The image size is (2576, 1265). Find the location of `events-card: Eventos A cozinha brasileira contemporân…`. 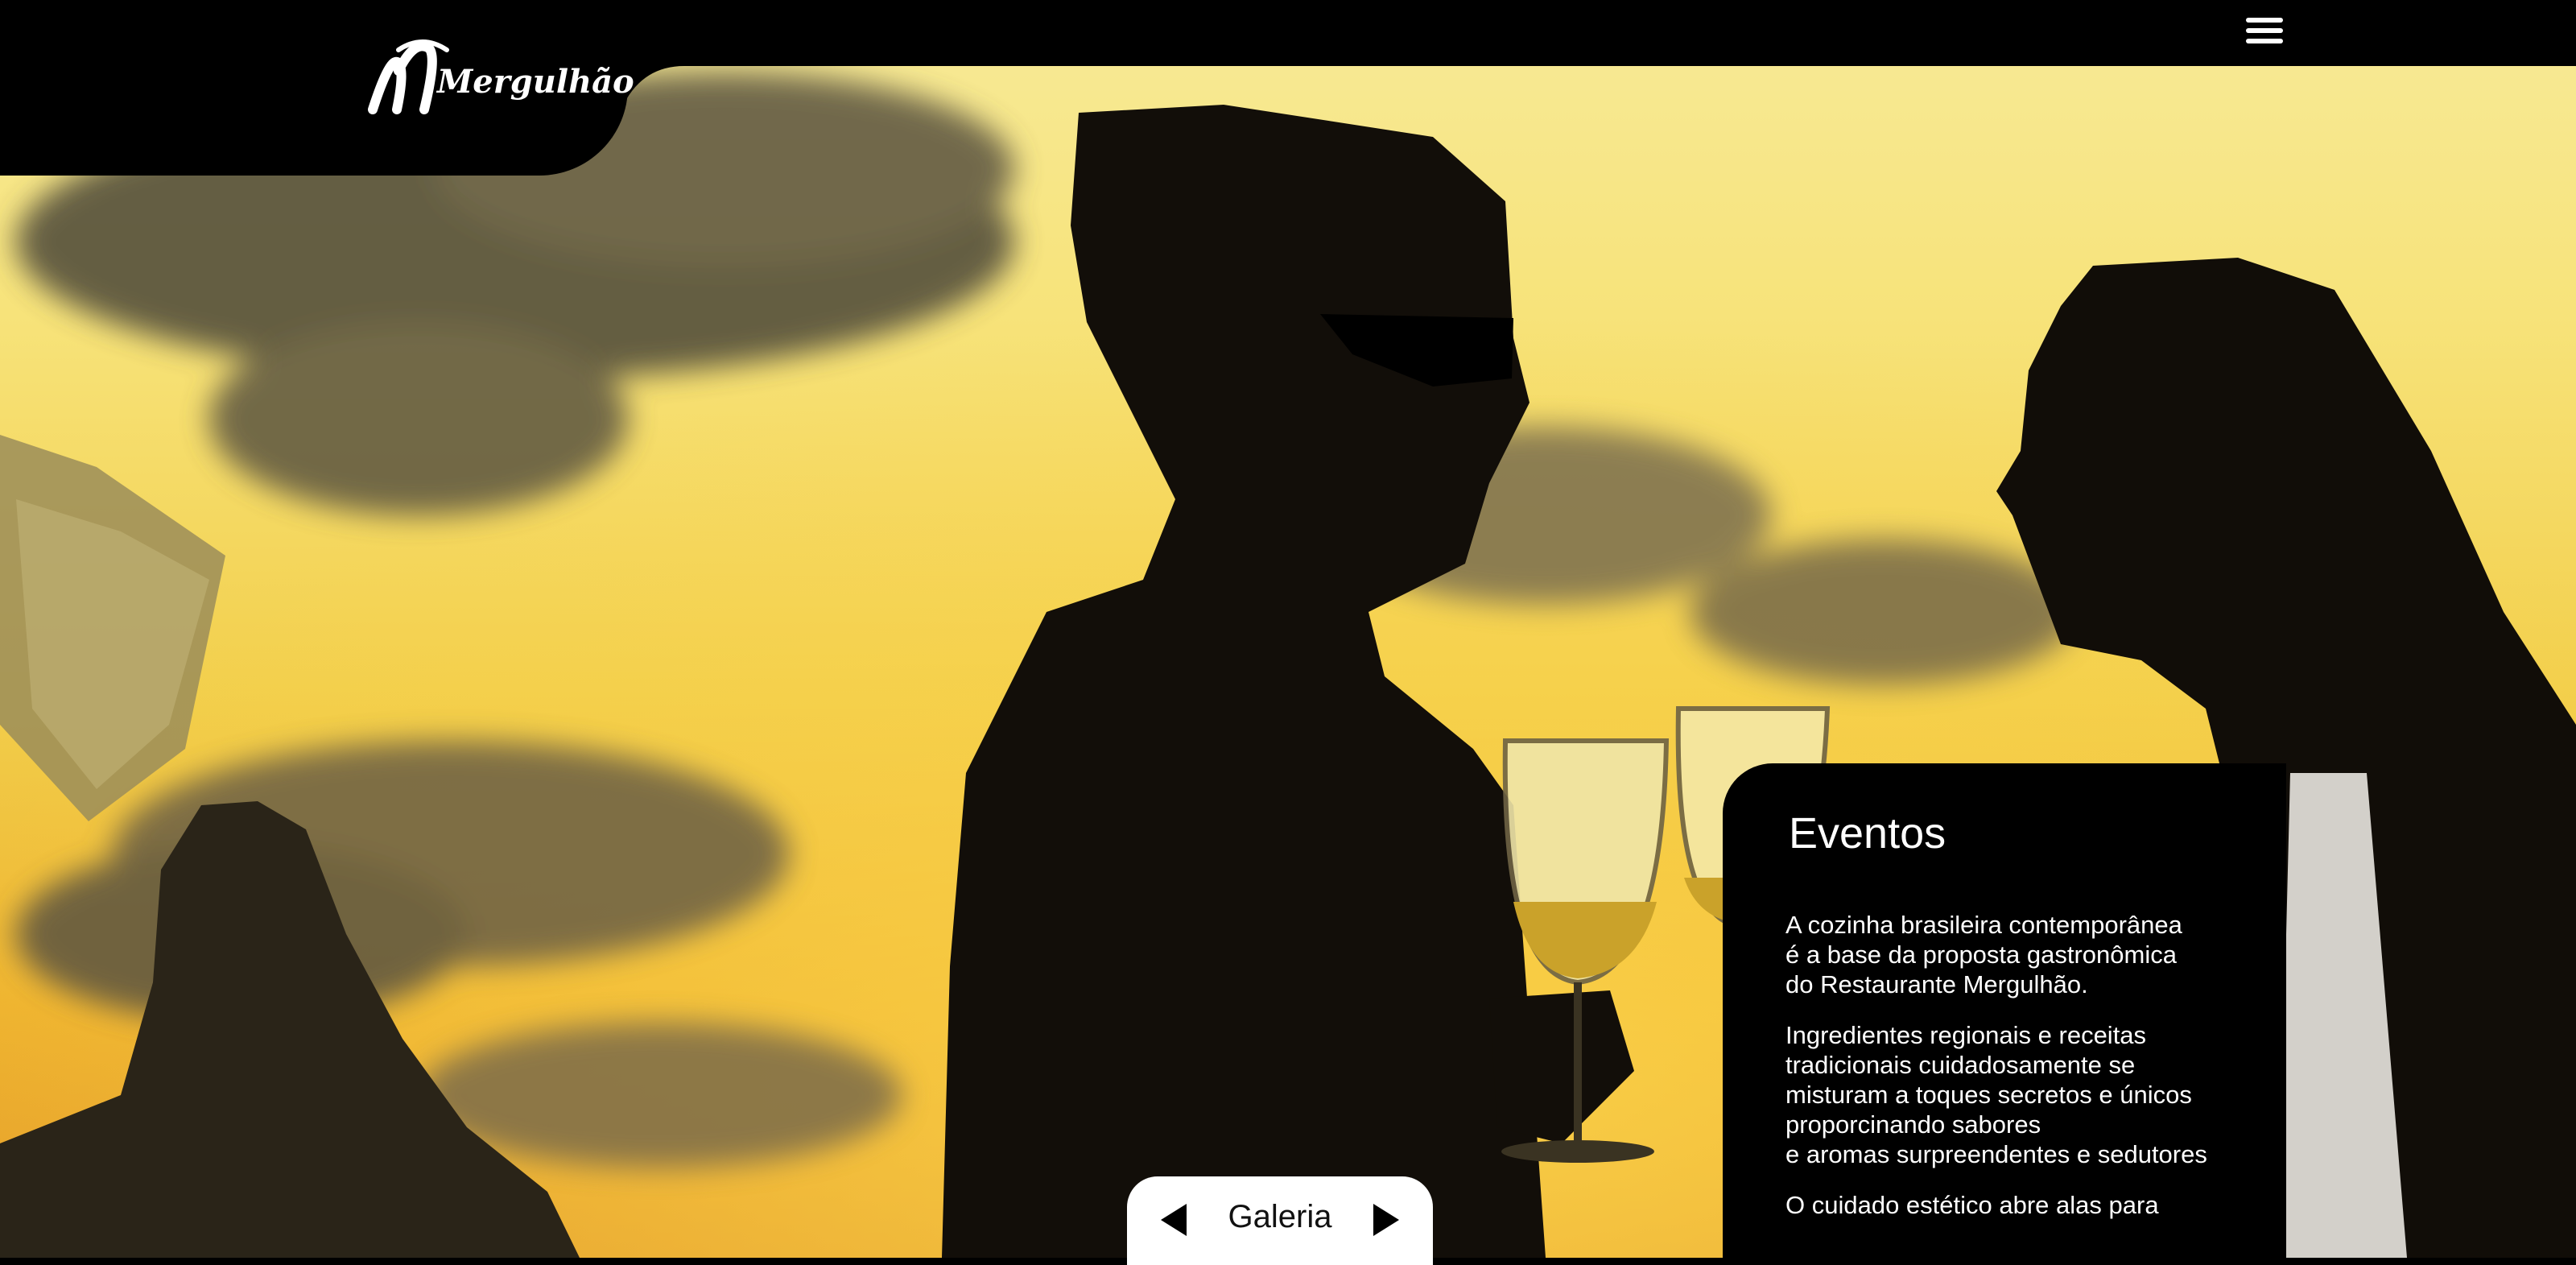

events-card: Eventos A cozinha brasileira contemporân… is located at coordinates (2004, 1010).